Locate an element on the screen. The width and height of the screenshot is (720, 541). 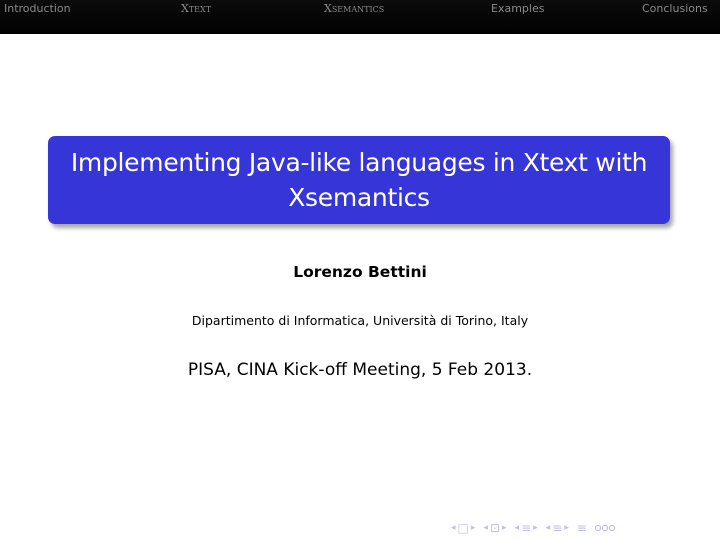
subsection-next-icon: ▸ is located at coordinates (504, 528).